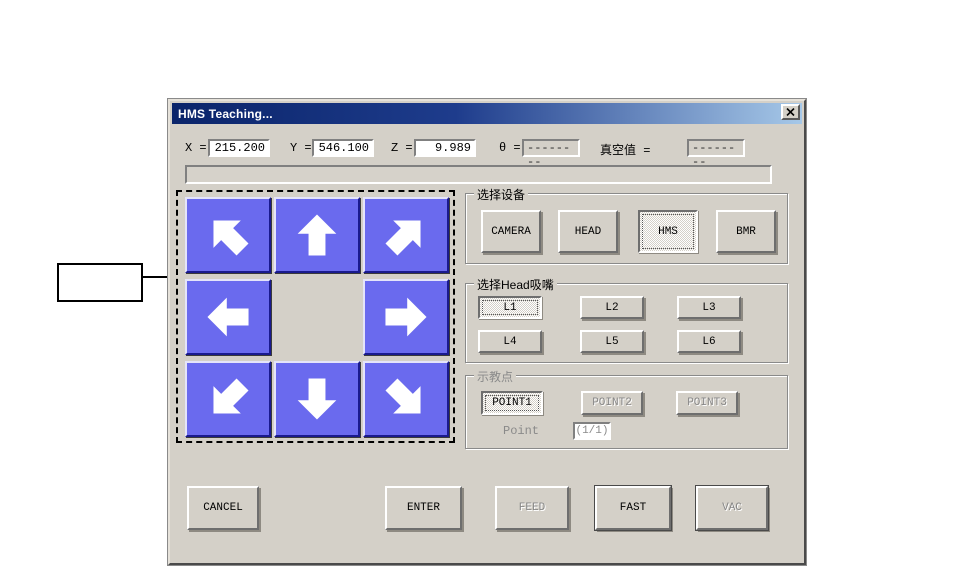 The image size is (970, 568). I want to click on x-label: X =, so click(196, 148).